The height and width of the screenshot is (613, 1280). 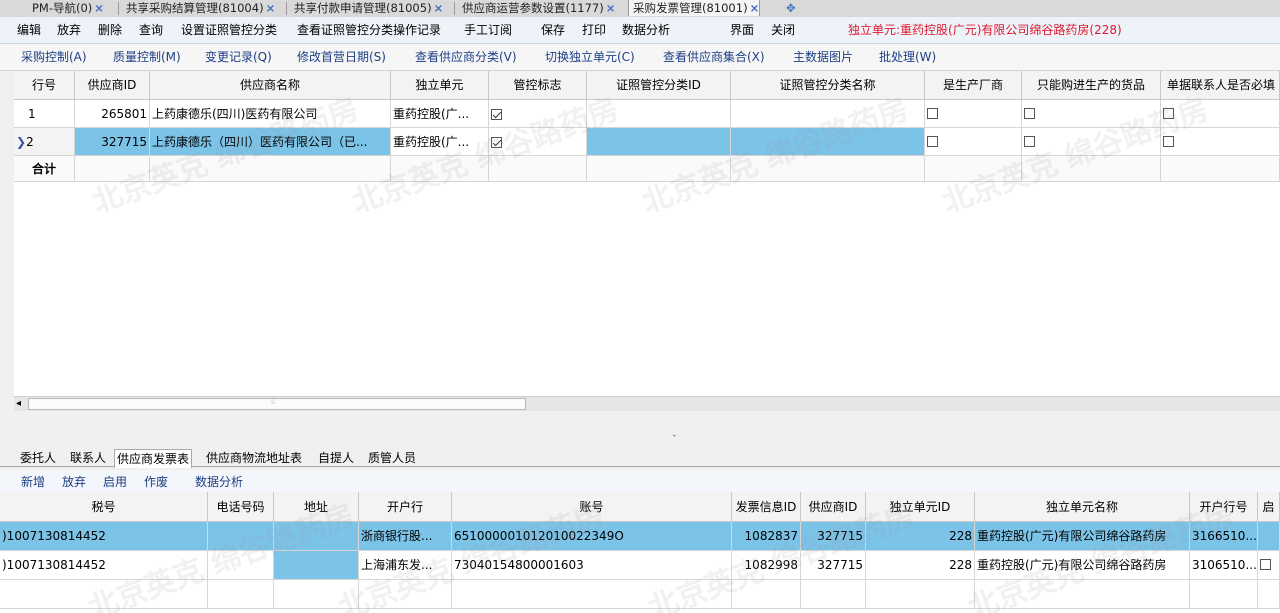 What do you see at coordinates (369, 30) in the screenshot?
I see `menu-view-cert-log: 查看证照管控分类操作记录` at bounding box center [369, 30].